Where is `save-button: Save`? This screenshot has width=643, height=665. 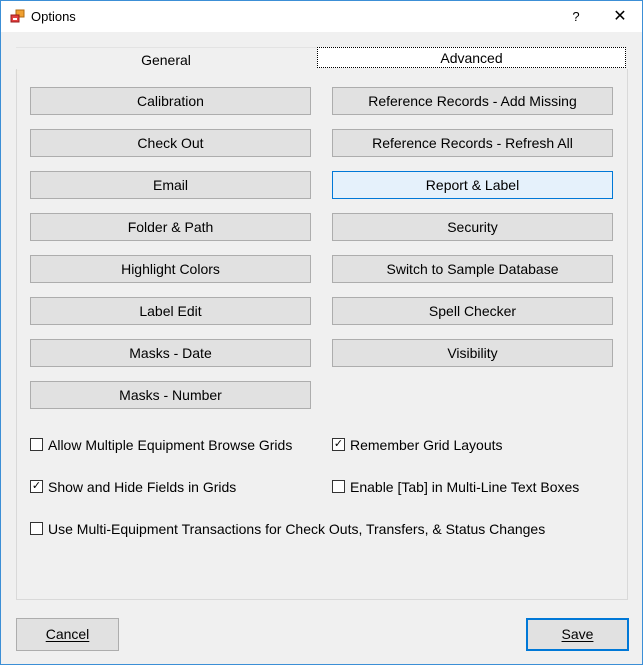
save-button: Save is located at coordinates (577, 634).